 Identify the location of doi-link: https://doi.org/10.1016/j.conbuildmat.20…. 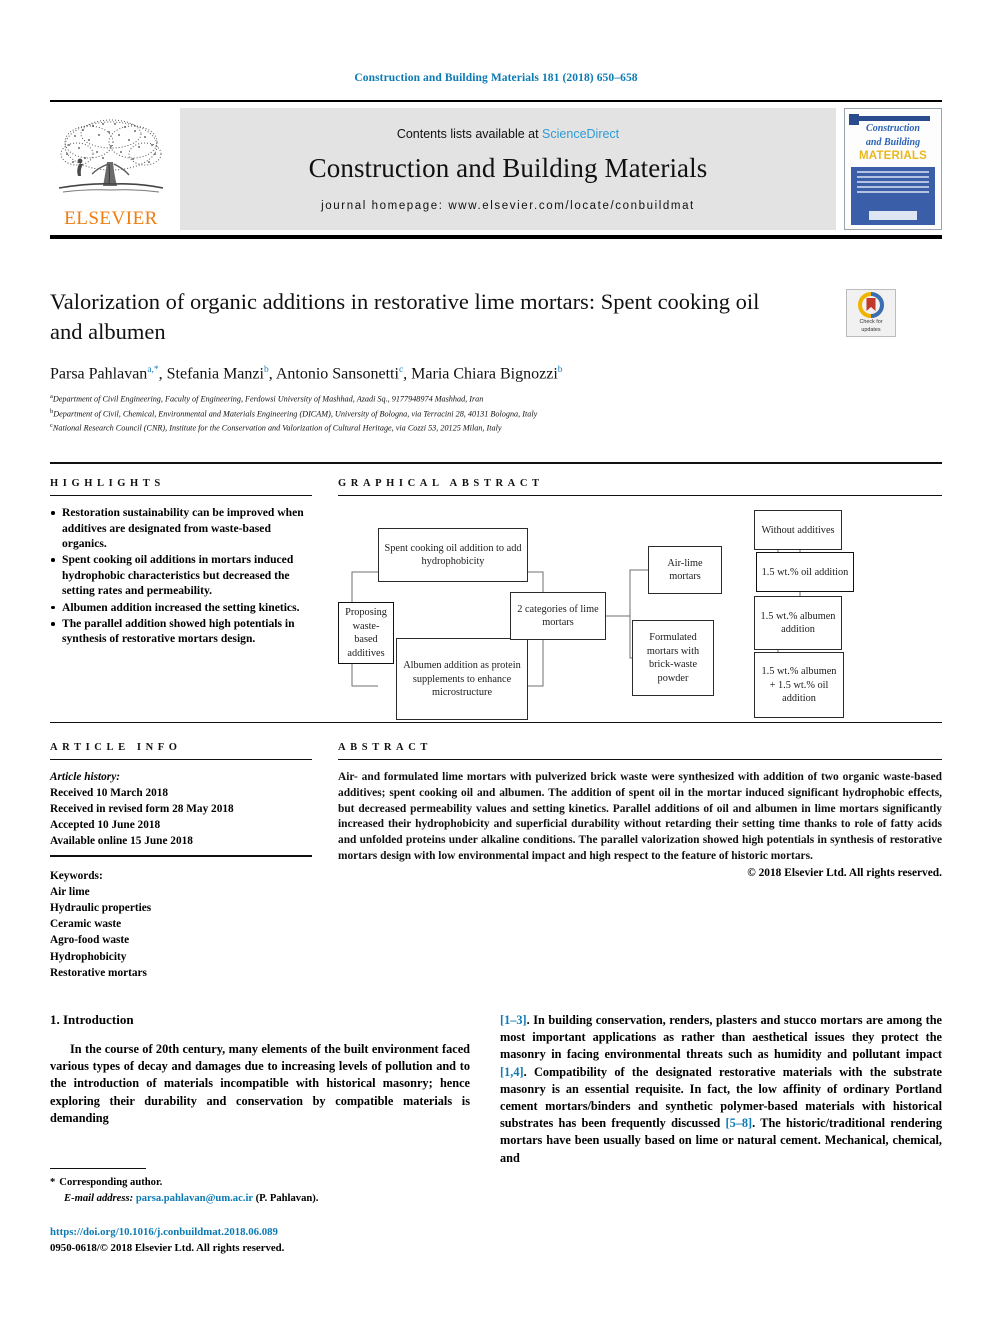
(280, 1233).